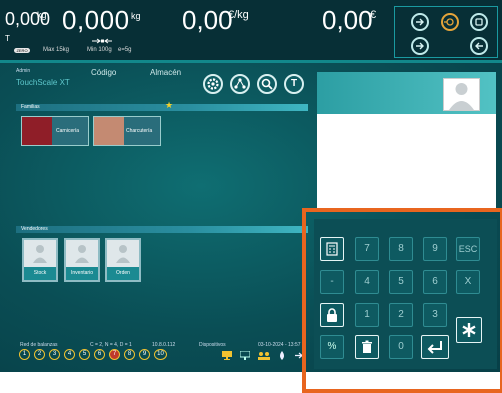 The image size is (502, 393). What do you see at coordinates (267, 84) in the screenshot?
I see `search-icon` at bounding box center [267, 84].